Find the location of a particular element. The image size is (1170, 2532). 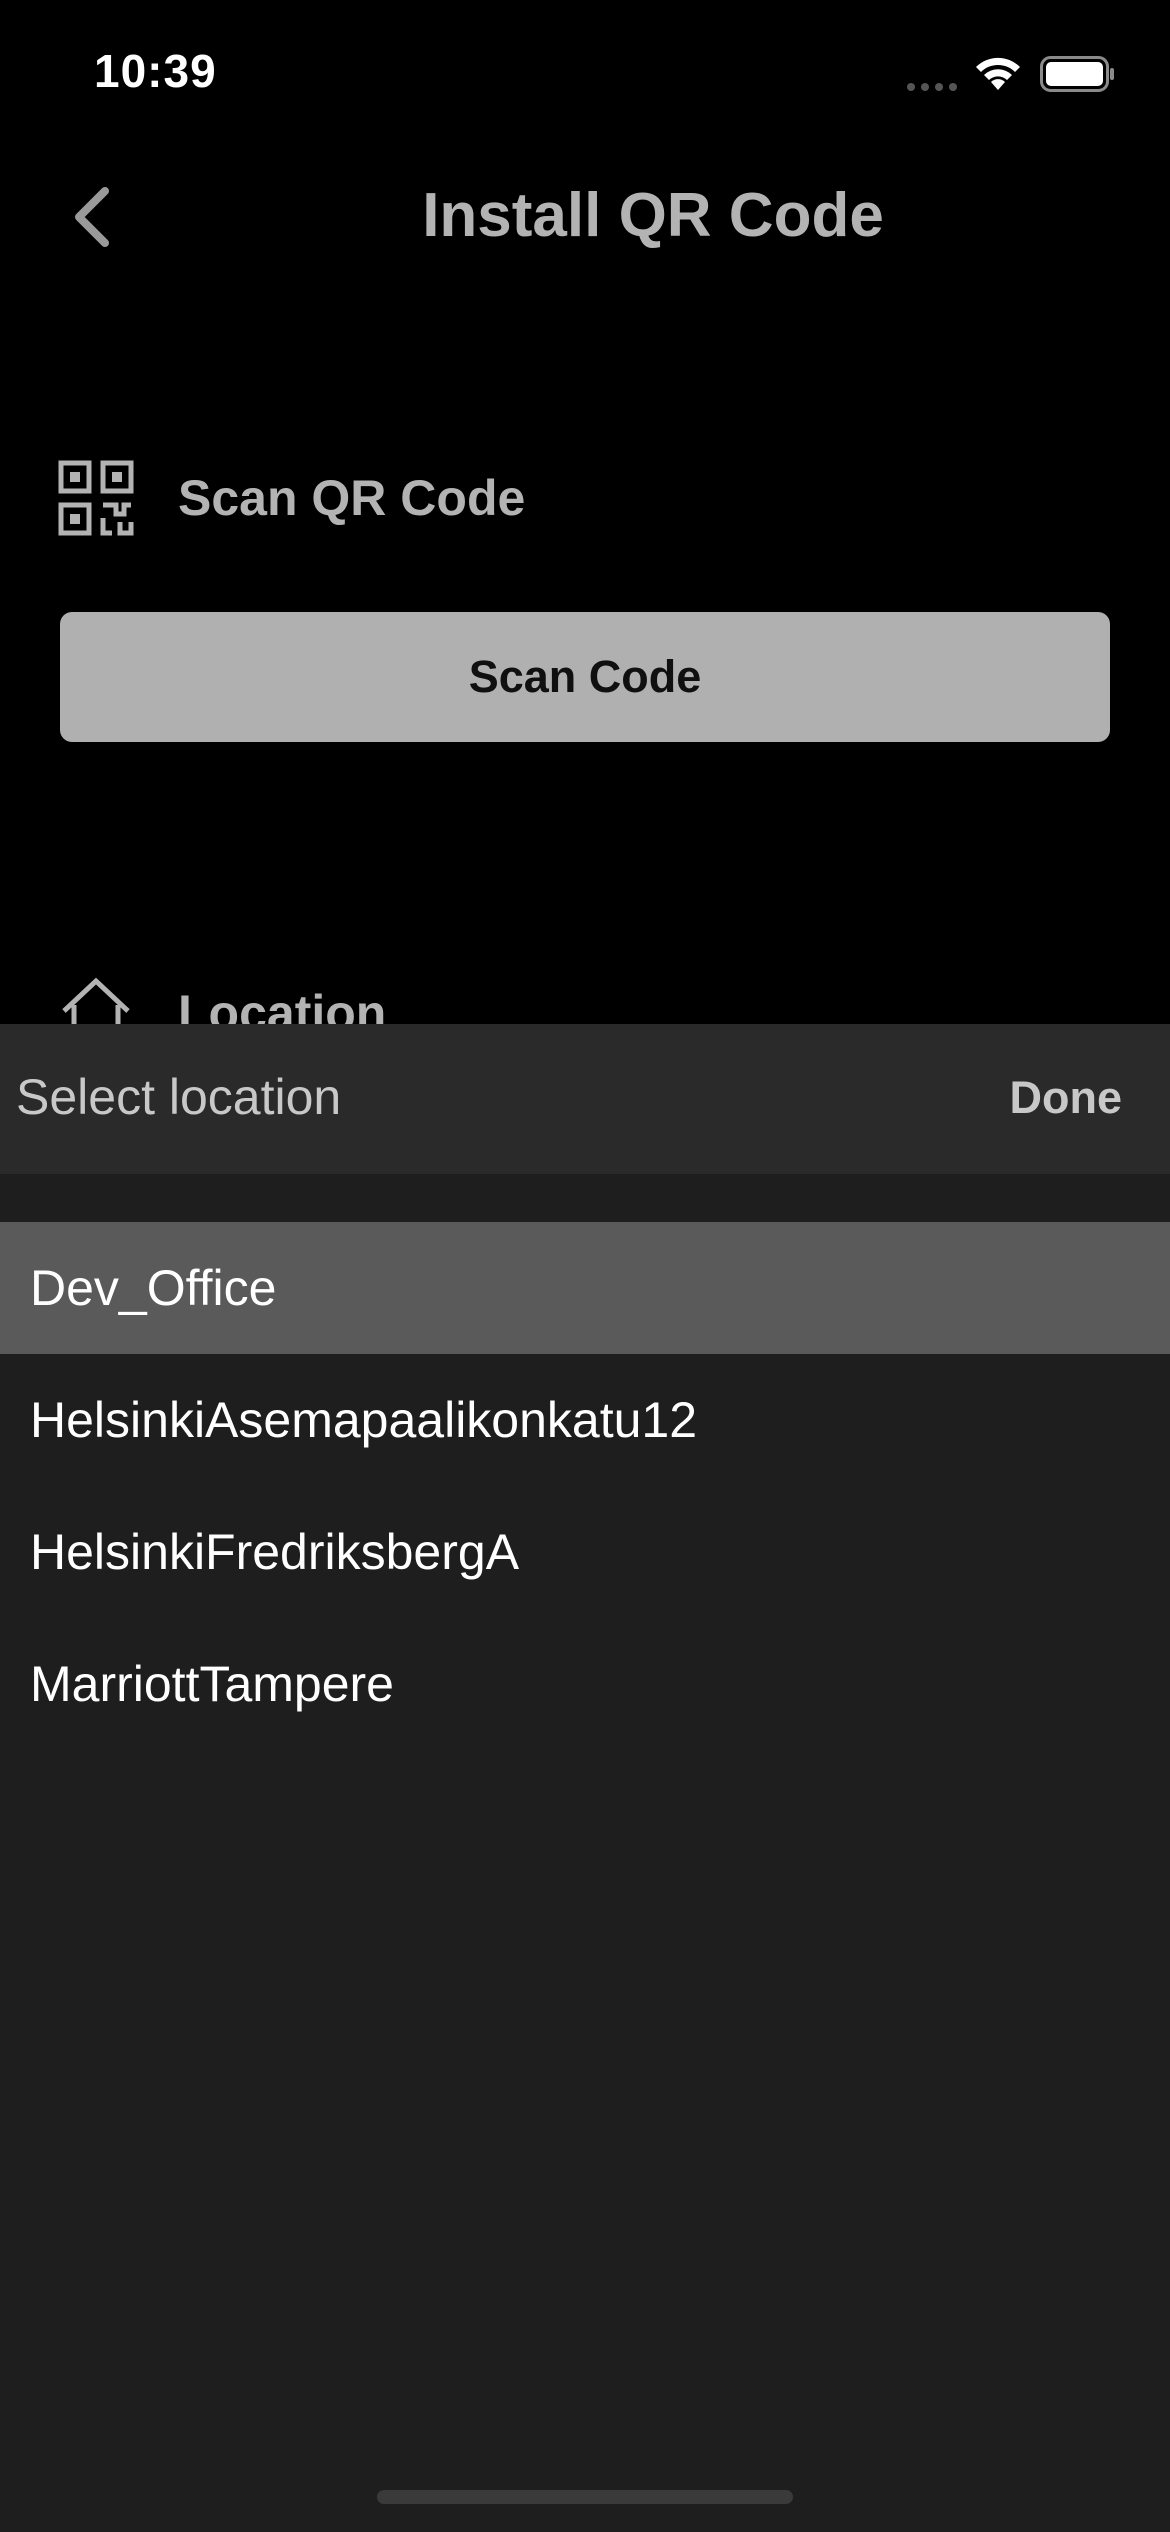

navigation-bar: Install QR Code is located at coordinates (585, 215).